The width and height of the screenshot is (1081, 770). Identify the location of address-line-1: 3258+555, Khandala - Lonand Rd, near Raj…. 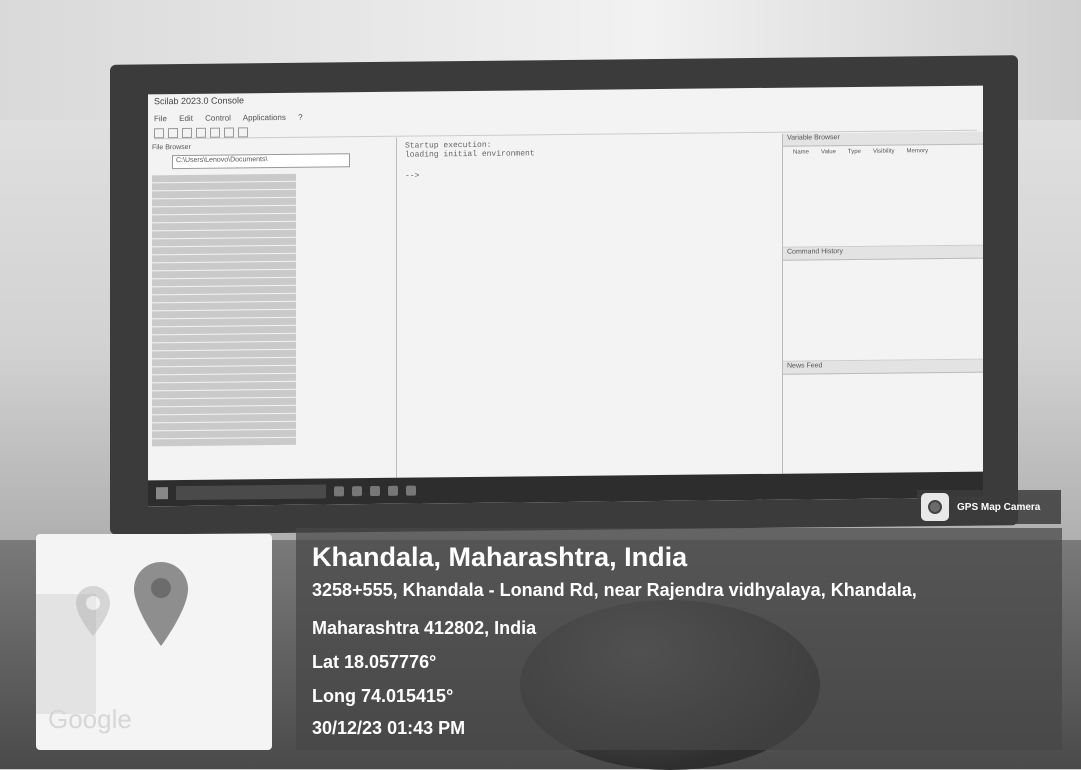
(614, 590).